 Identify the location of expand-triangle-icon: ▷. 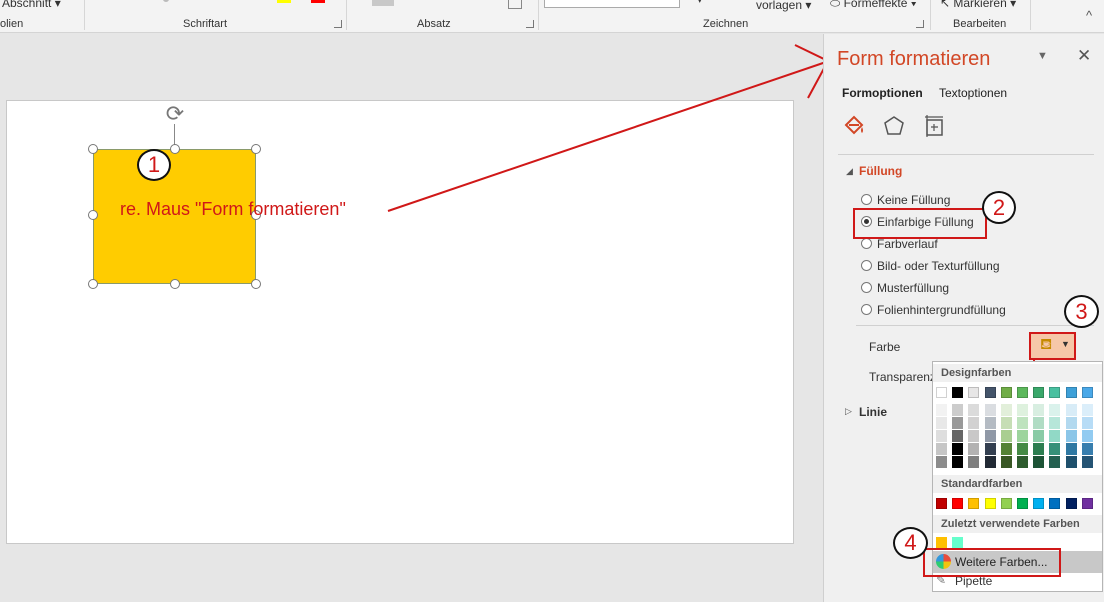
(848, 411).